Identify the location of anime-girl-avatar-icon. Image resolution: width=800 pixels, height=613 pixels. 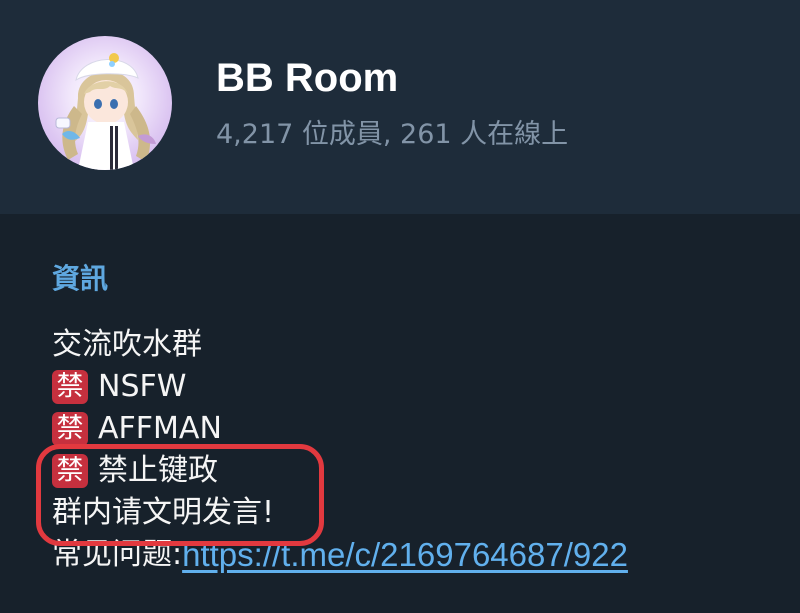
(105, 111).